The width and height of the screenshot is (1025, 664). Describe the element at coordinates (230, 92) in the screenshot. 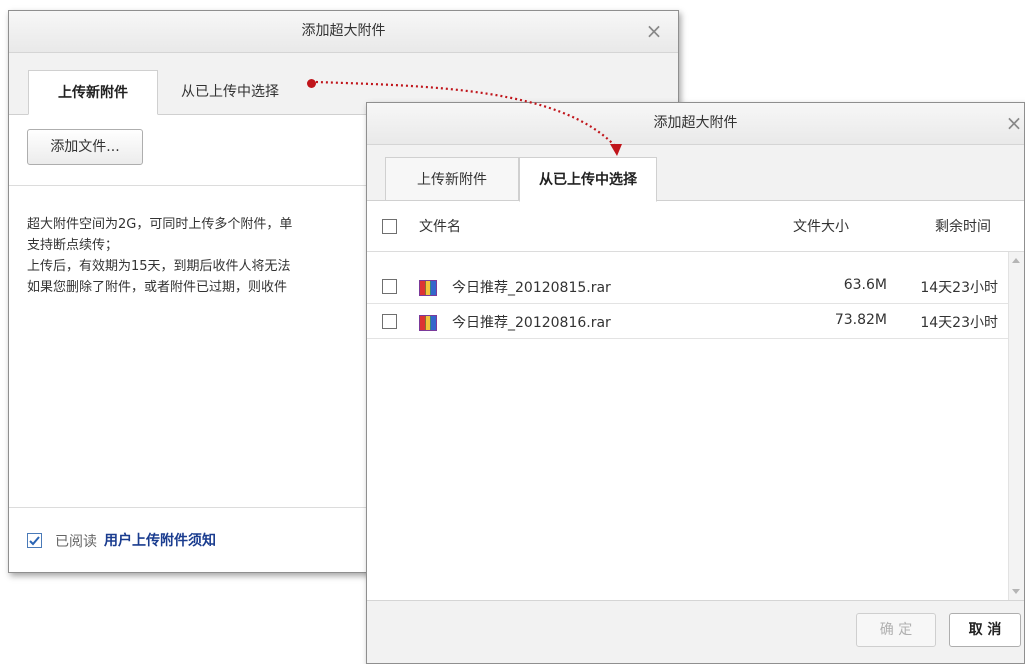

I see `back-tab-select-uploaded: 从已上传中选择` at that location.